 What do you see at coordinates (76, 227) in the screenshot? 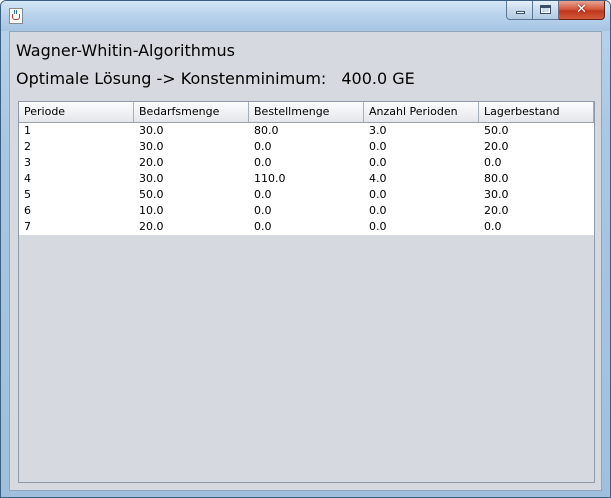
I see `table-cell: 7` at bounding box center [76, 227].